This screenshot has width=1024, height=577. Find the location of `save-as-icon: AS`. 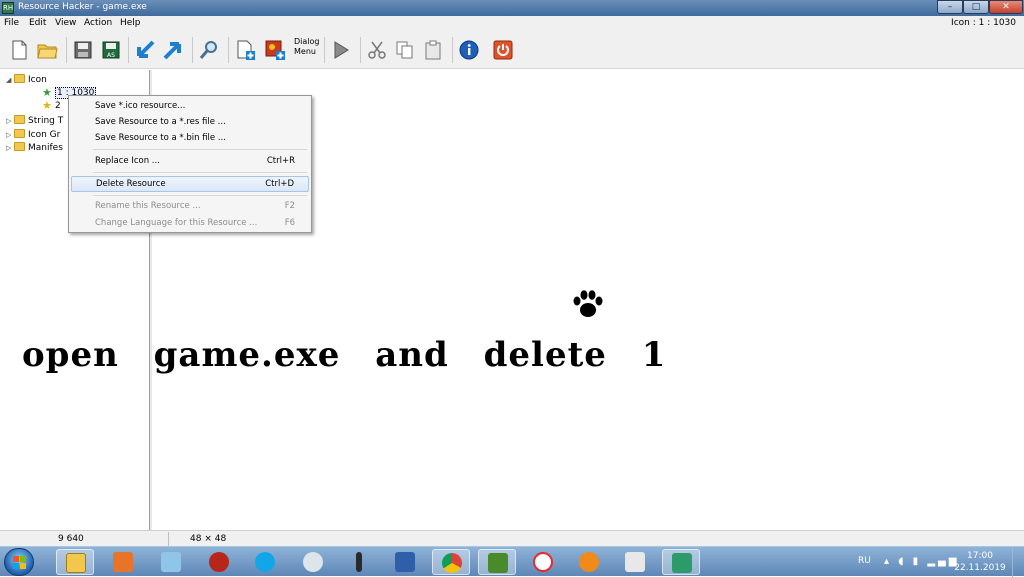

save-as-icon: AS is located at coordinates (111, 50).